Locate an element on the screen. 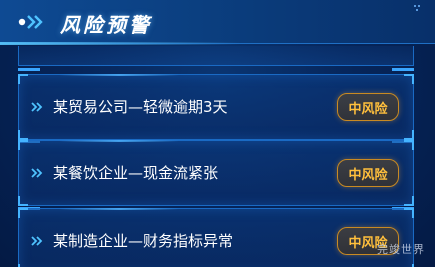 This screenshot has width=435, height=267. section-divider is located at coordinates (216, 69).